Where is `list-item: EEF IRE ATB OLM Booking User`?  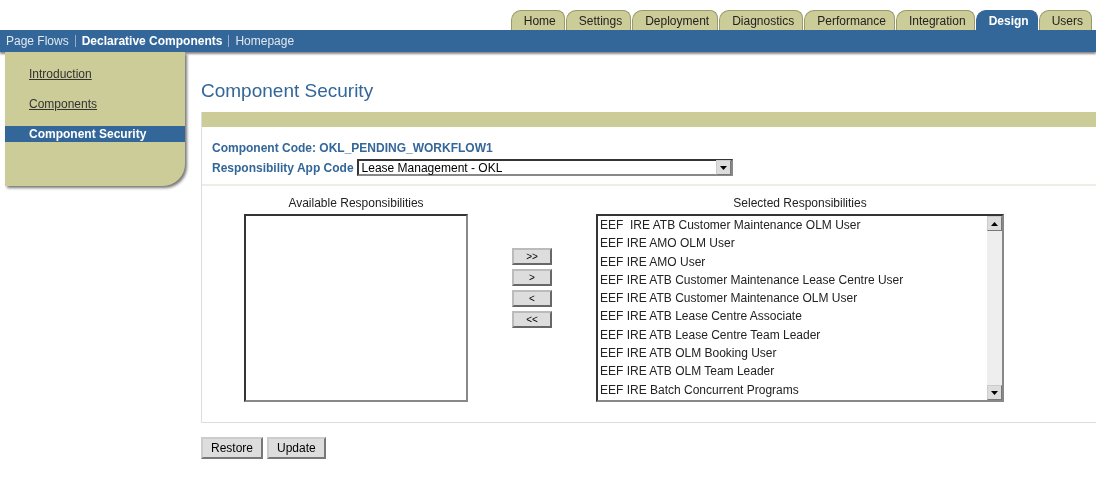
list-item: EEF IRE ATB OLM Booking User is located at coordinates (793, 353).